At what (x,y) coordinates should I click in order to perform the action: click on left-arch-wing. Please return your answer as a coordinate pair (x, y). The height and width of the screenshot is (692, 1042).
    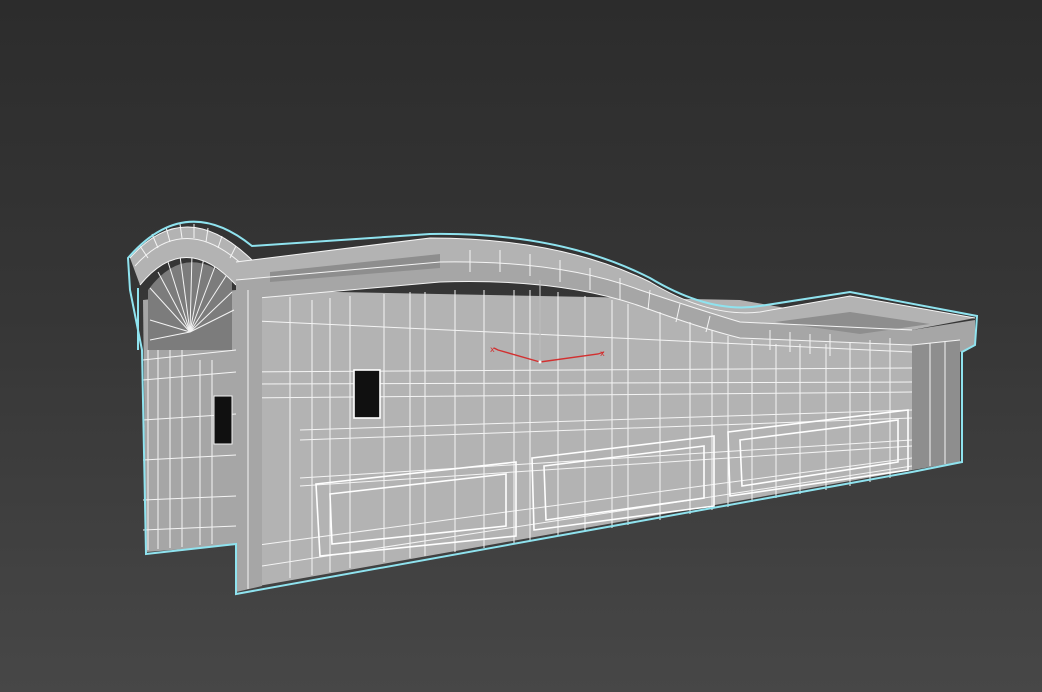
    Looking at the image, I should click on (191, 387).